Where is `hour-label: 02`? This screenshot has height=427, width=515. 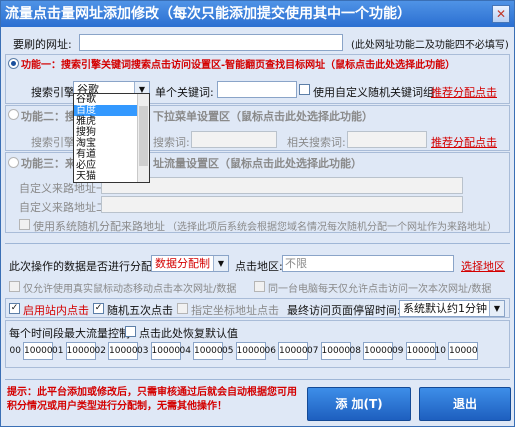
hour-label: 02 is located at coordinates (100, 351).